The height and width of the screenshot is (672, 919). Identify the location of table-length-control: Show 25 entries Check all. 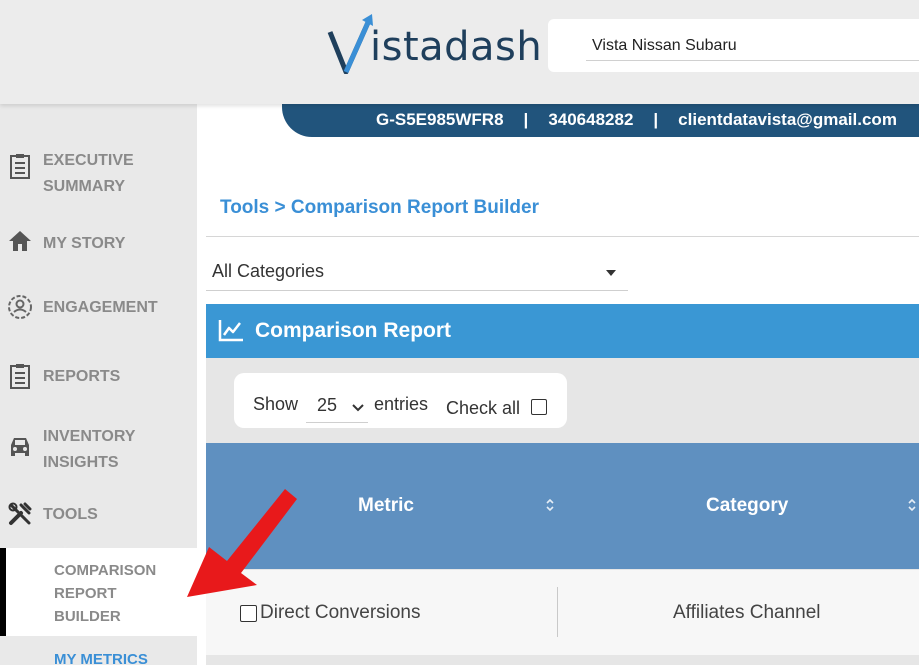
(400, 400).